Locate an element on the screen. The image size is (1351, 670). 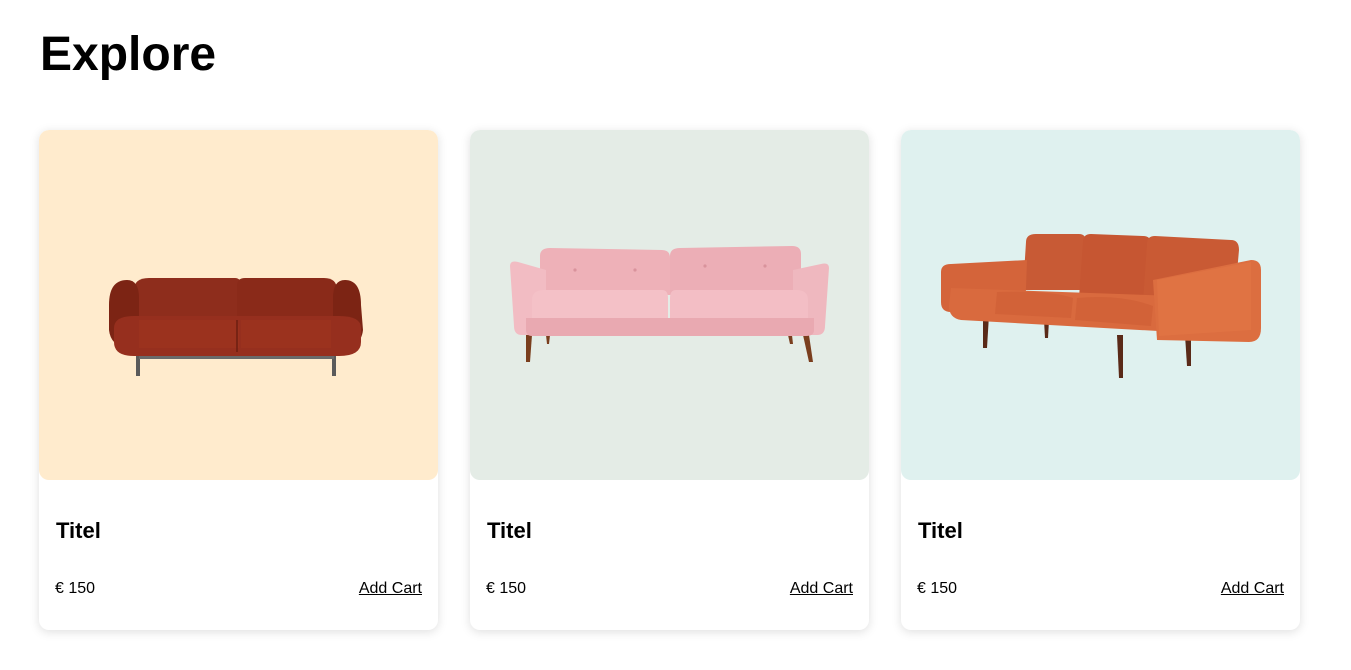
pink-sofa-image is located at coordinates (669, 304).